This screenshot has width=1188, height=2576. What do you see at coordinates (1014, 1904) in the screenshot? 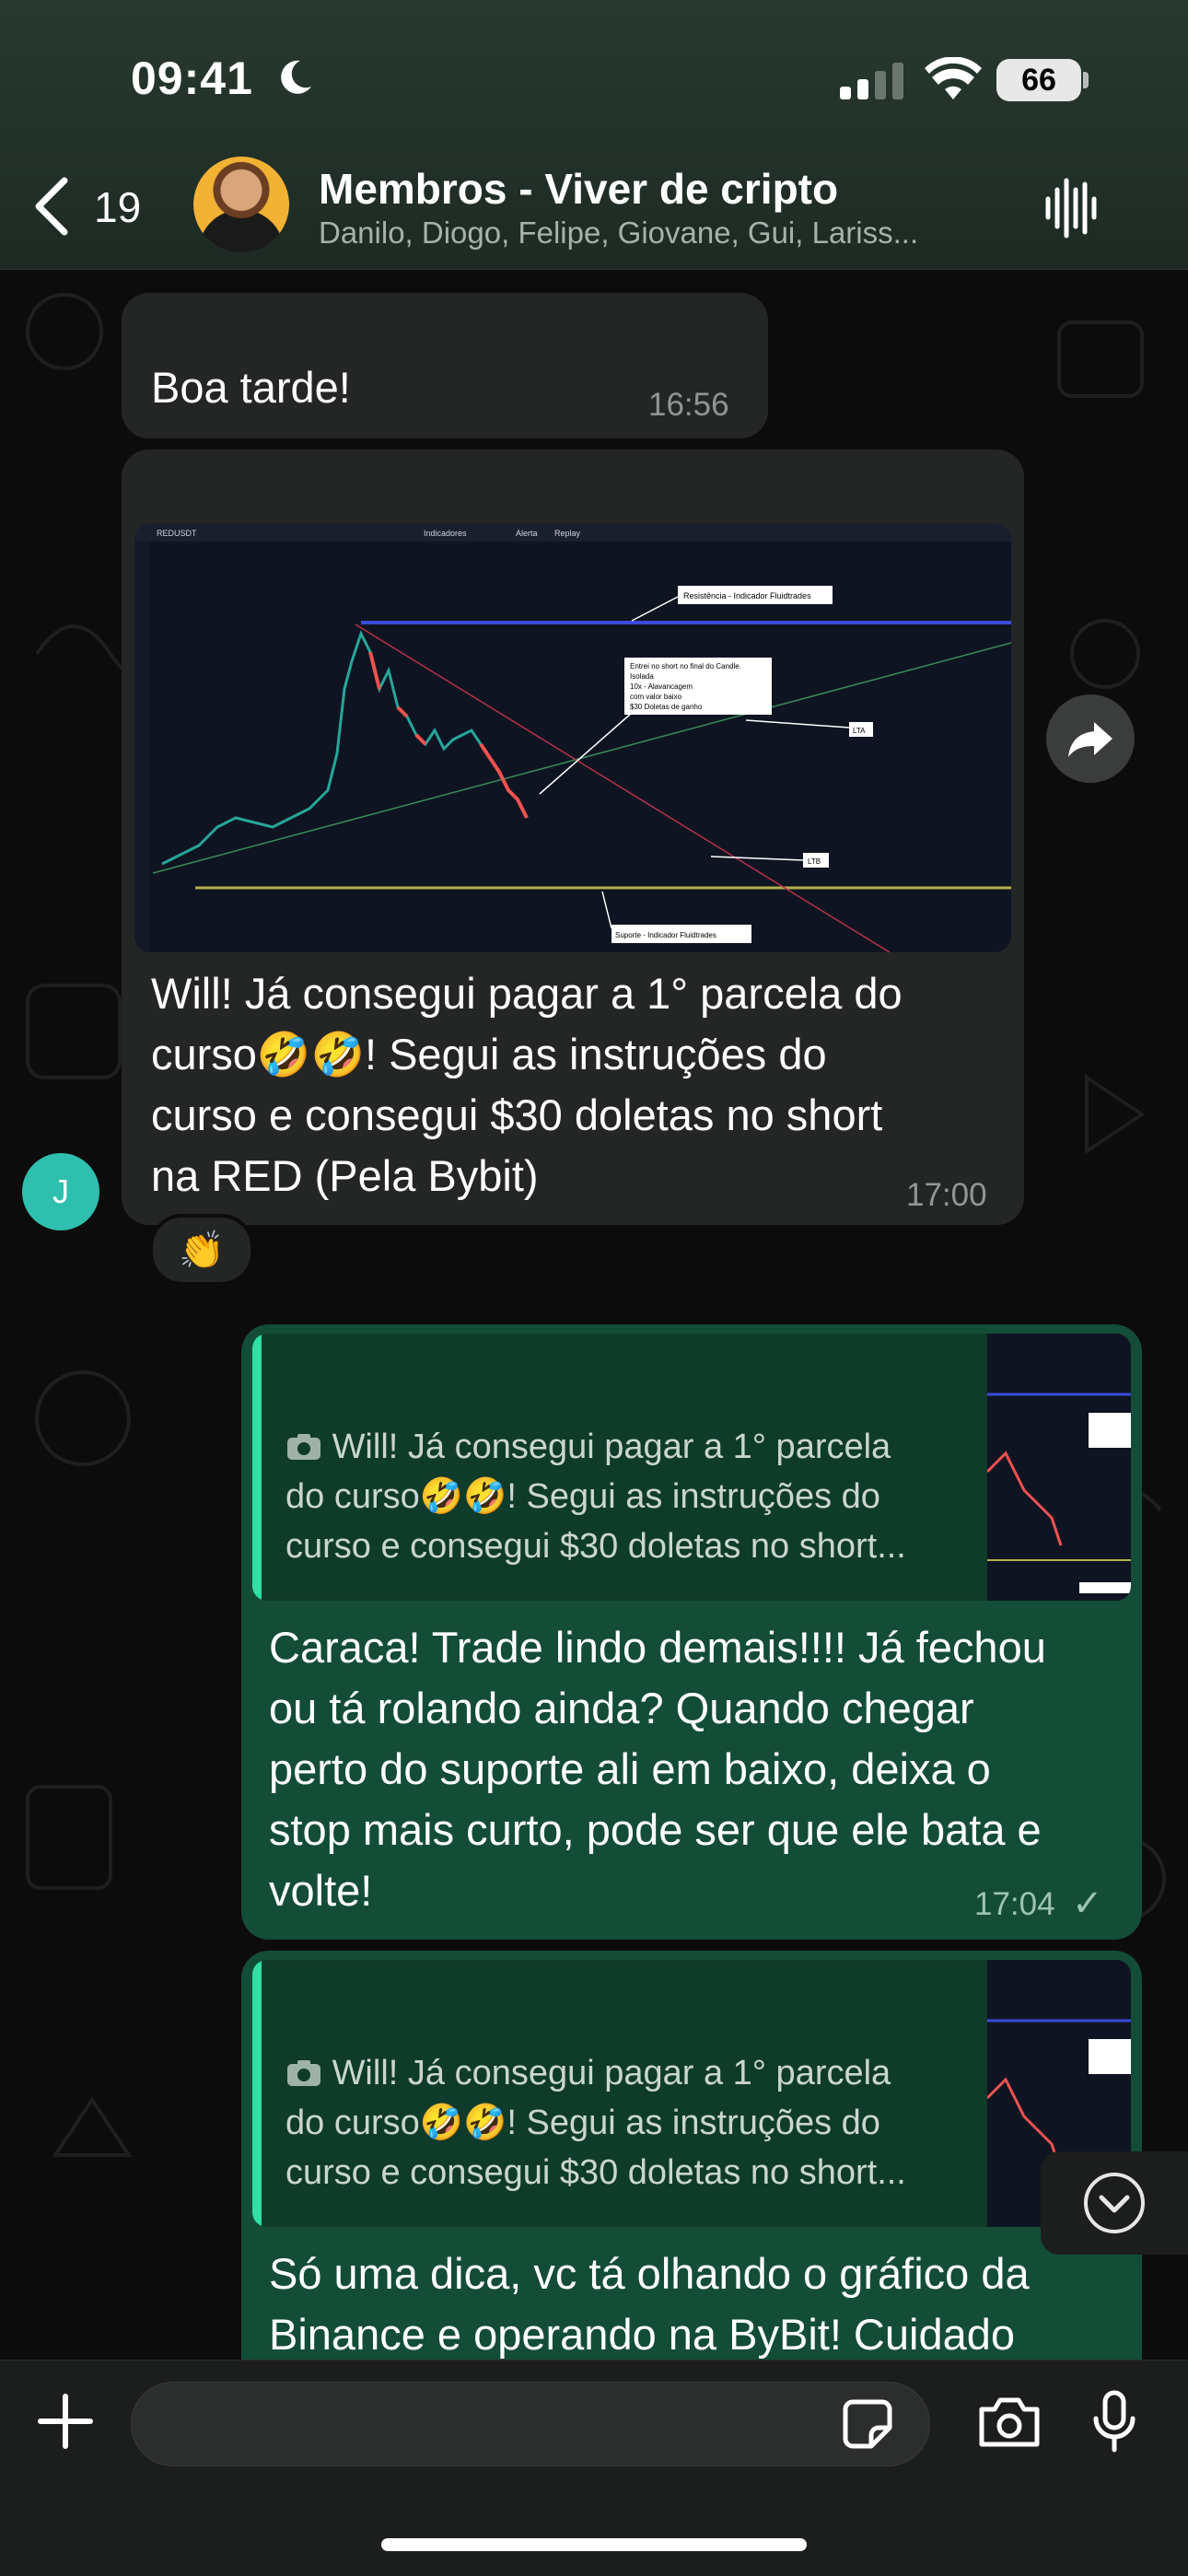
I see `message-time: 17:04` at bounding box center [1014, 1904].